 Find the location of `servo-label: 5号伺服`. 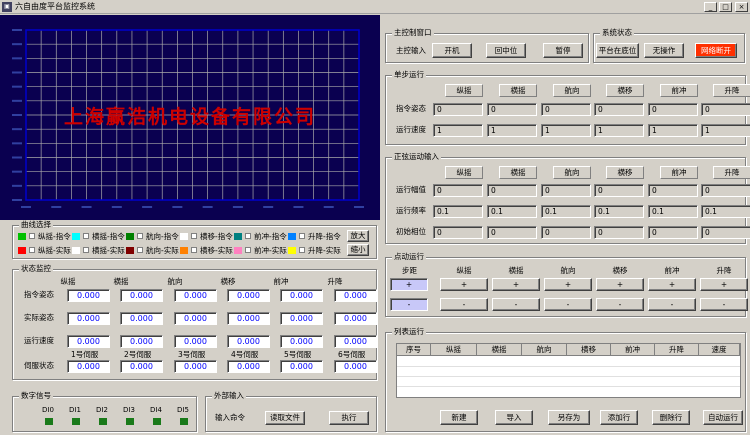

servo-label: 5号伺服 is located at coordinates (298, 354).